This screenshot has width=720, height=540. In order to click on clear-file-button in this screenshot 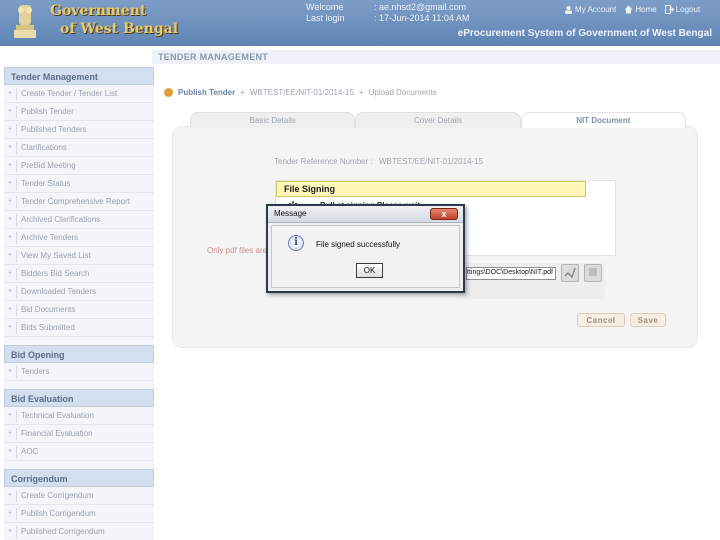, I will do `click(593, 273)`.